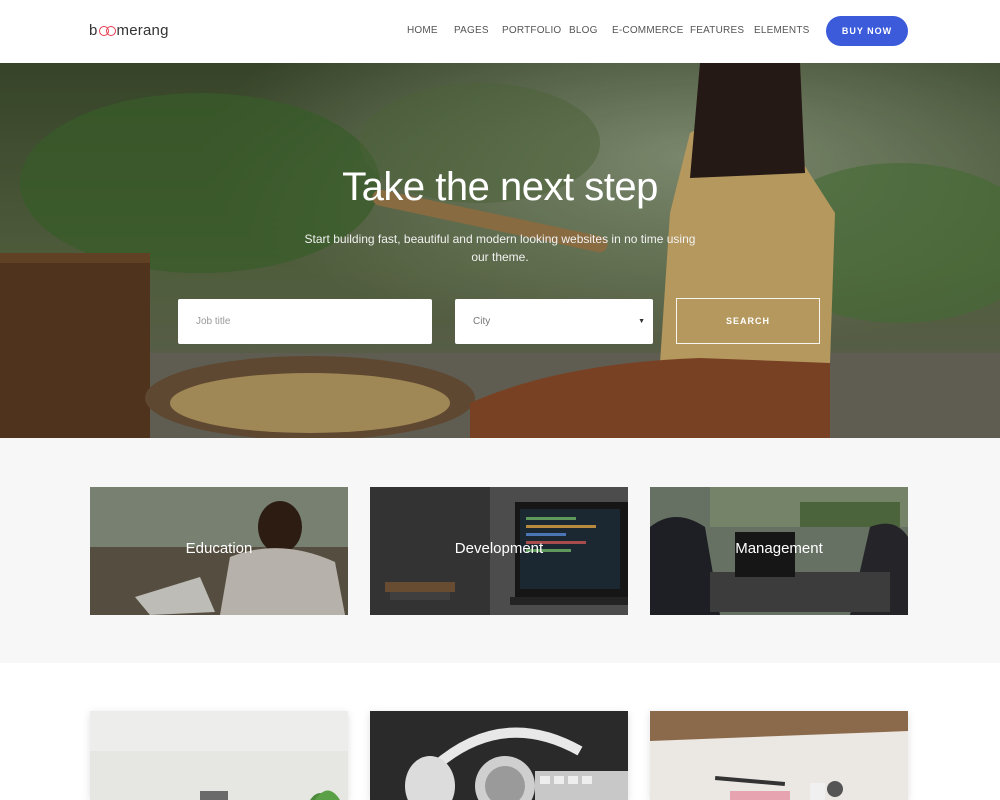 The width and height of the screenshot is (1000, 800). What do you see at coordinates (482, 321) in the screenshot?
I see `city-select-value: City` at bounding box center [482, 321].